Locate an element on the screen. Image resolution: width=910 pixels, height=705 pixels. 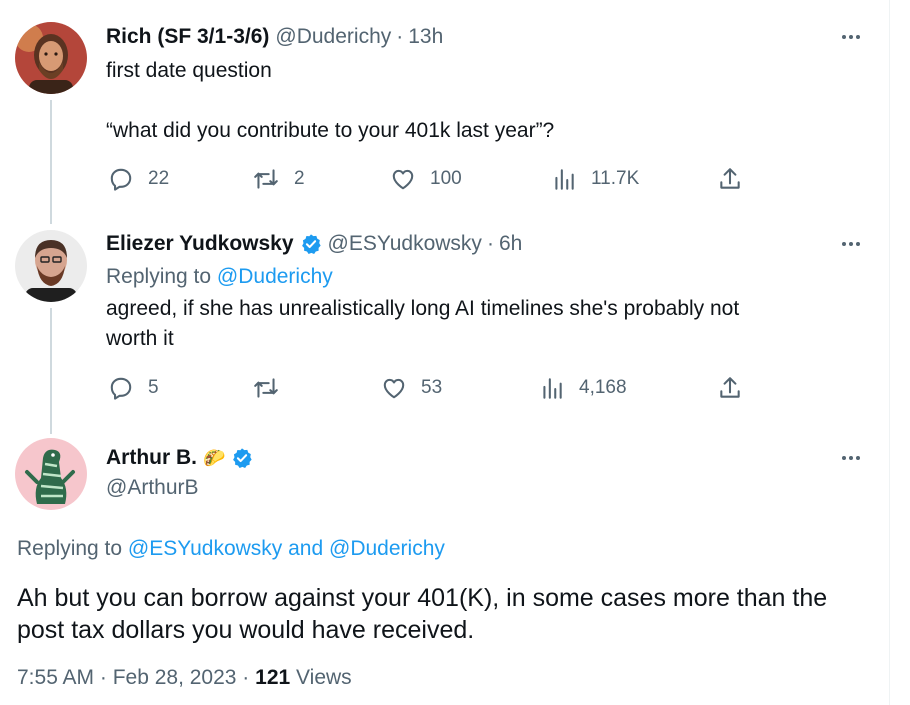
replying-and: and is located at coordinates (306, 548).